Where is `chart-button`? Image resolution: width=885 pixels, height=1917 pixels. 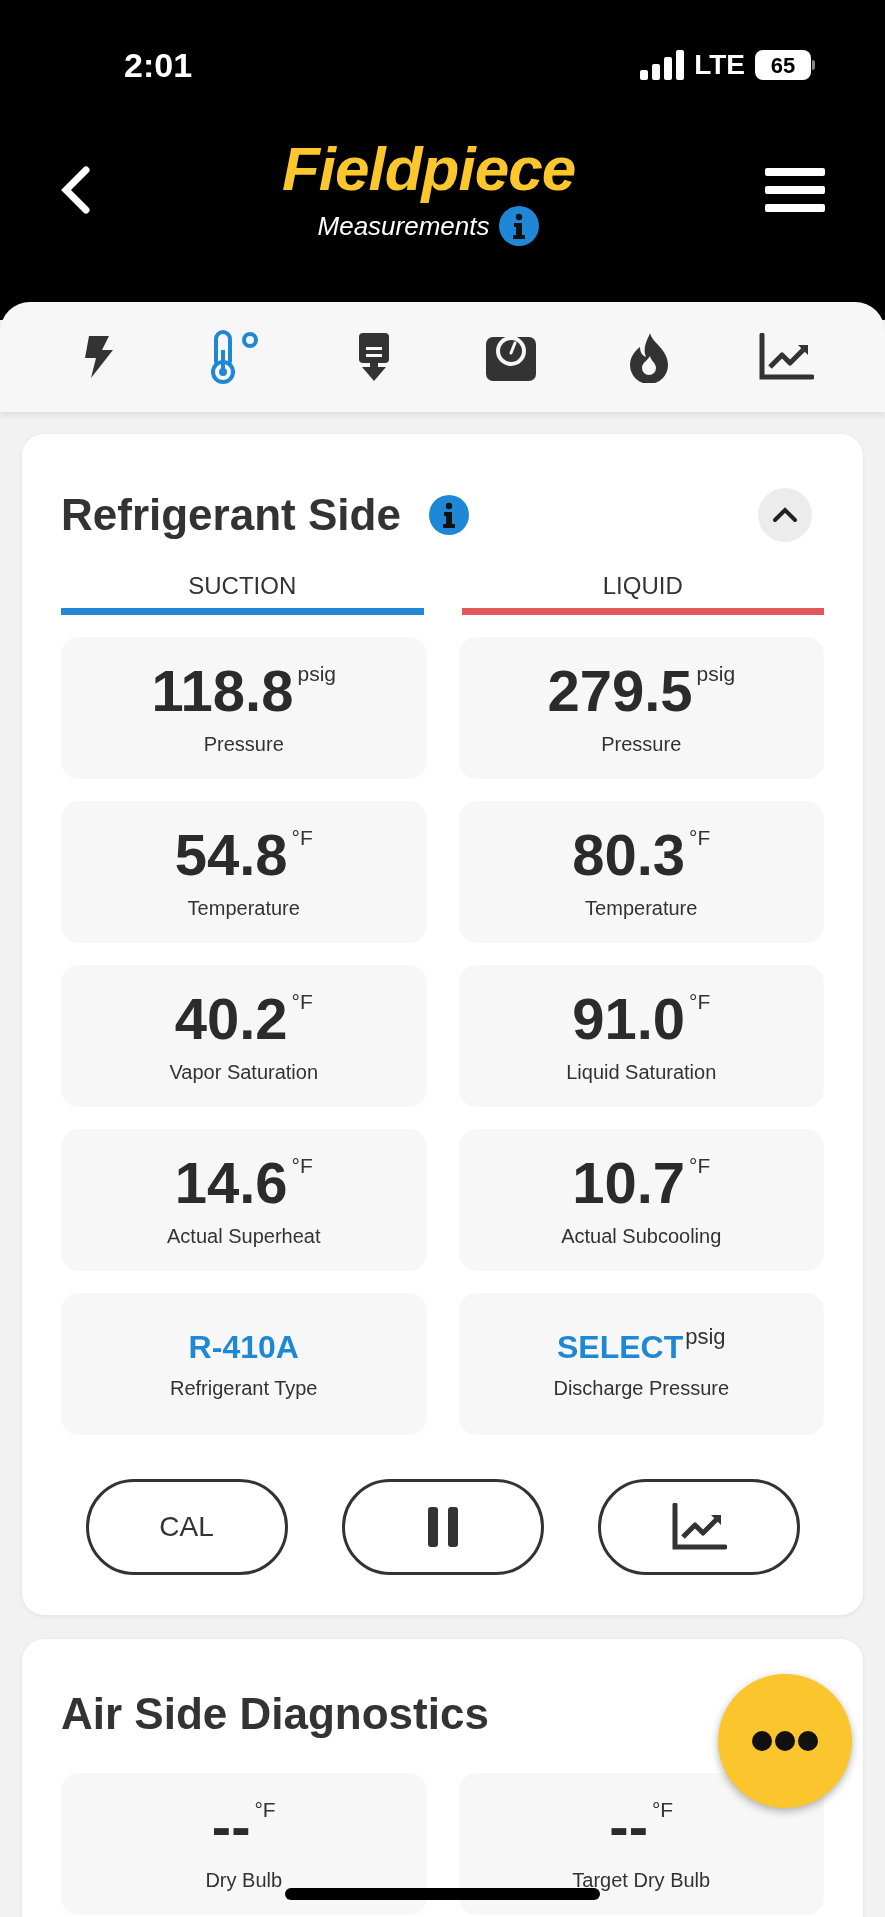 chart-button is located at coordinates (698, 1527).